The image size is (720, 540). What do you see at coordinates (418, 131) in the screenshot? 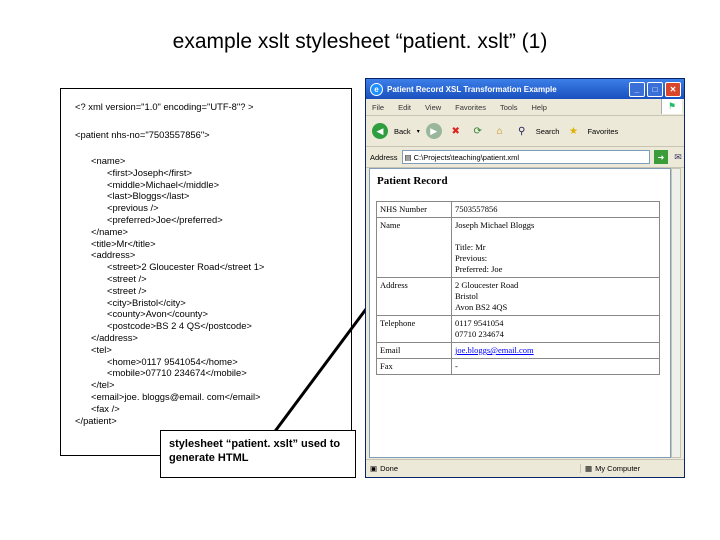
I see `dropdown-arrow-icon: ▾` at bounding box center [418, 131].